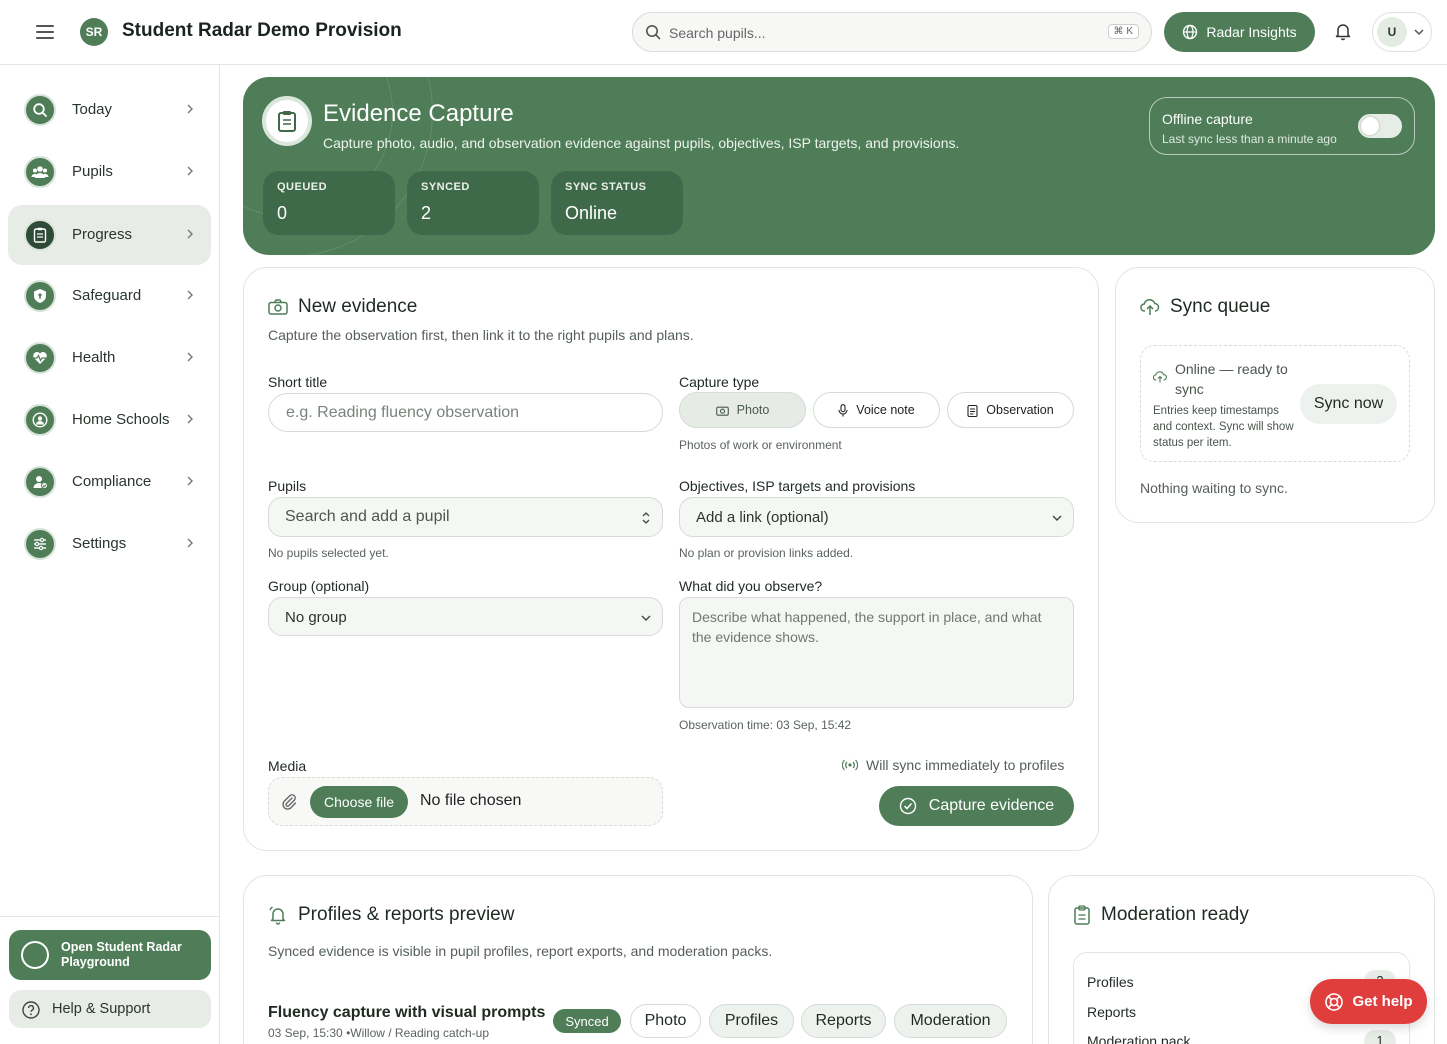 This screenshot has width=1447, height=1044. I want to click on sidebar-item-compliance: Compliance, so click(109, 482).